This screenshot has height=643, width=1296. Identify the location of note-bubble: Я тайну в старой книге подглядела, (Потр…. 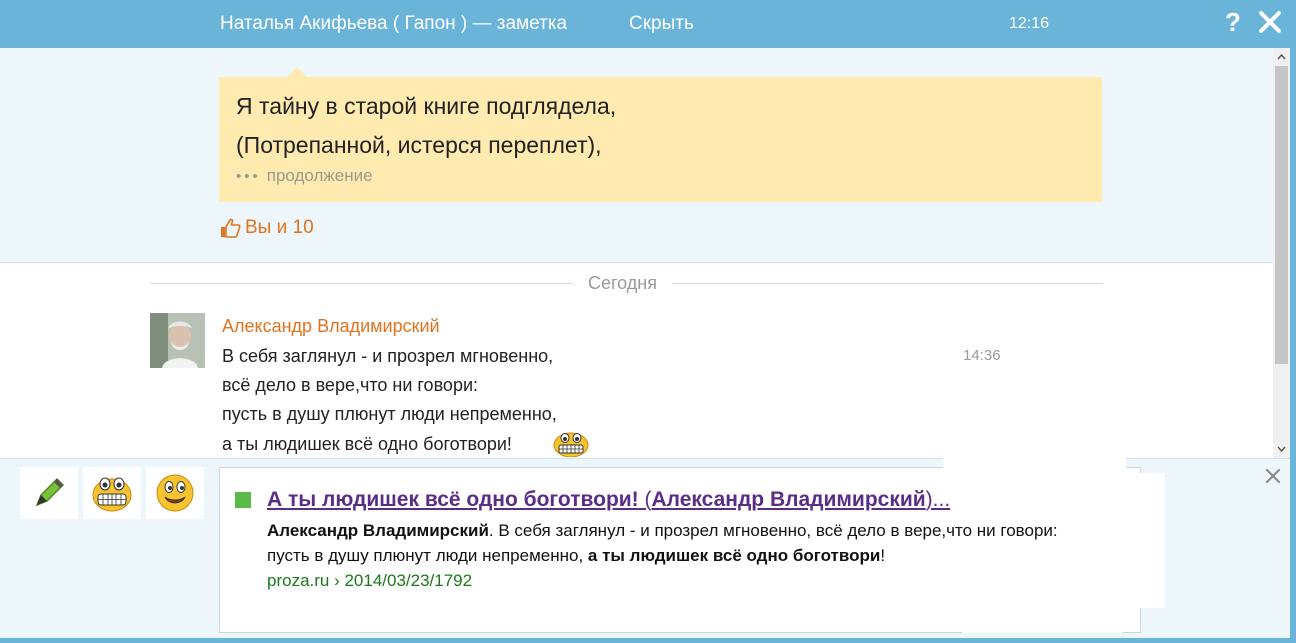
(660, 134).